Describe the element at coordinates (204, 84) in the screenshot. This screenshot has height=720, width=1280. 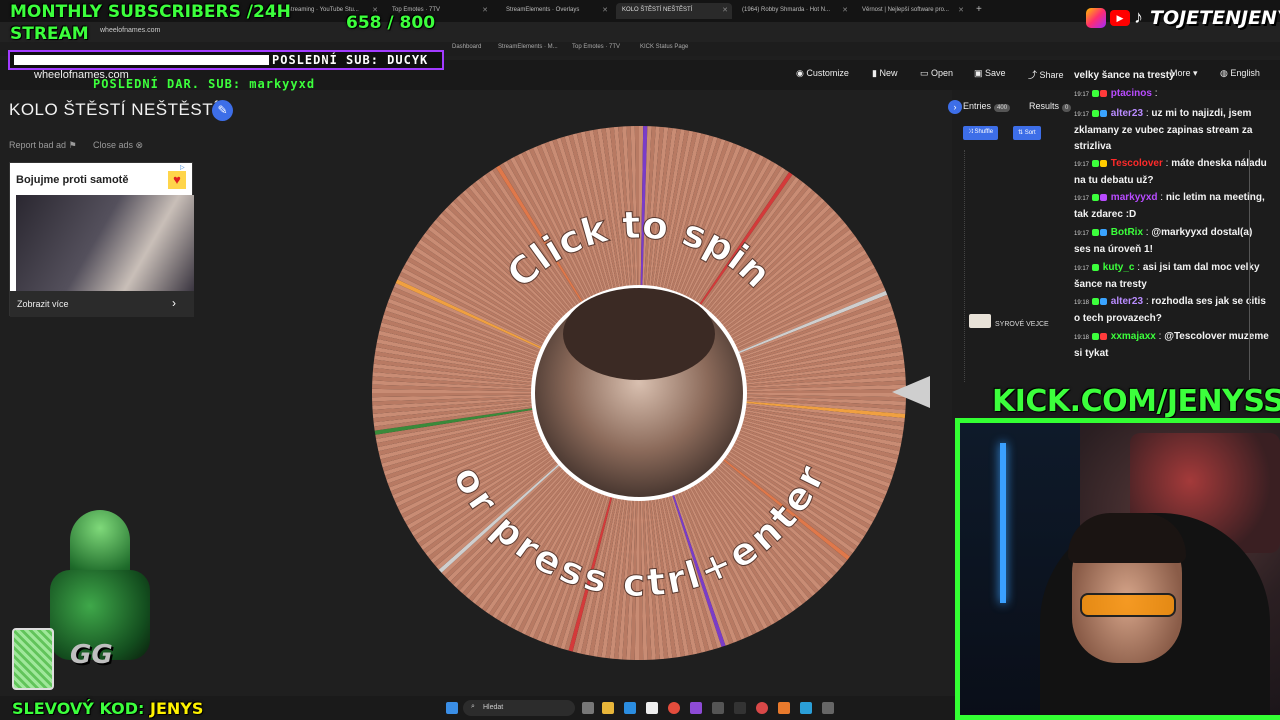
I see `last-donation-text: POSLEDNÍ DAR. SUB: markyyxd` at that location.